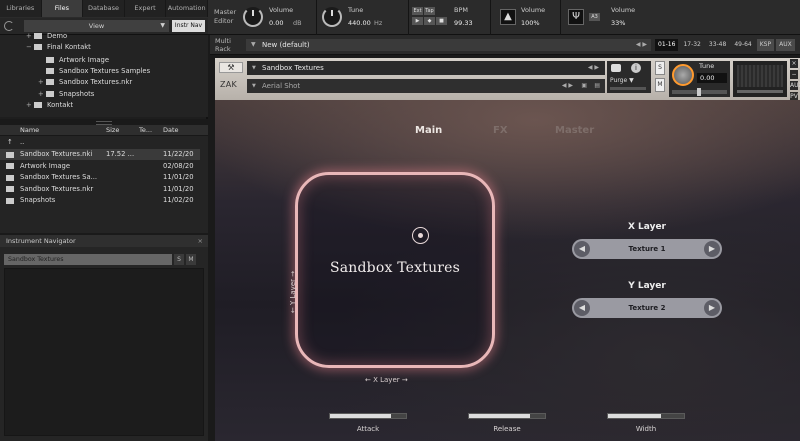 This screenshot has width=800, height=441. Describe the element at coordinates (30, 47) in the screenshot. I see `expand-toggle-icon: −` at that location.